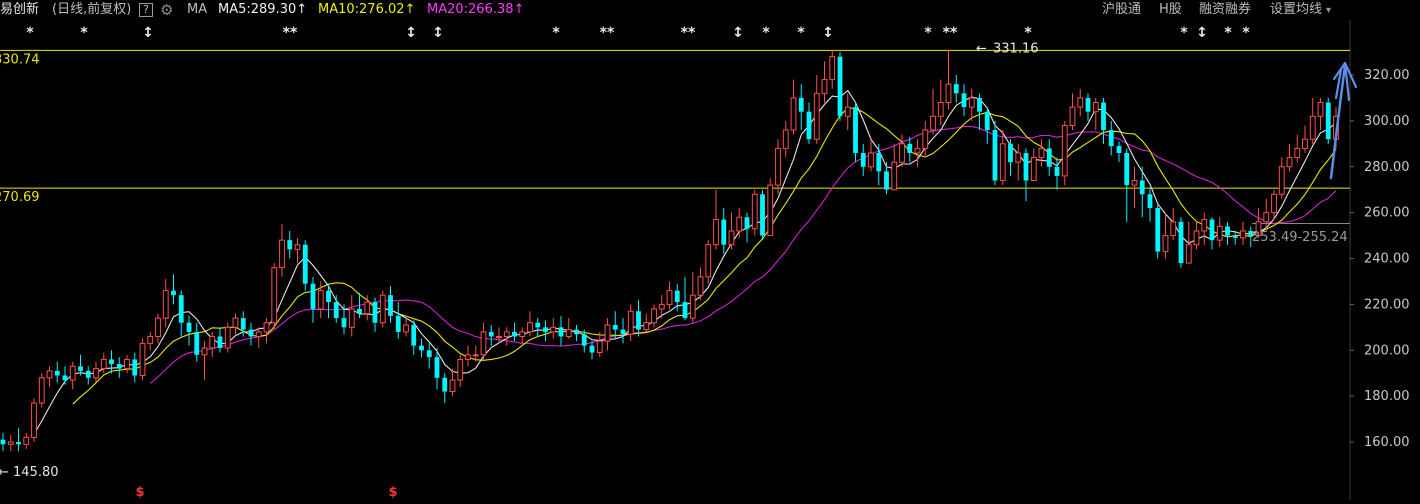 Image resolution: width=1420 pixels, height=504 pixels. What do you see at coordinates (36, 472) in the screenshot?
I see `low-price-label: 145.80` at bounding box center [36, 472].